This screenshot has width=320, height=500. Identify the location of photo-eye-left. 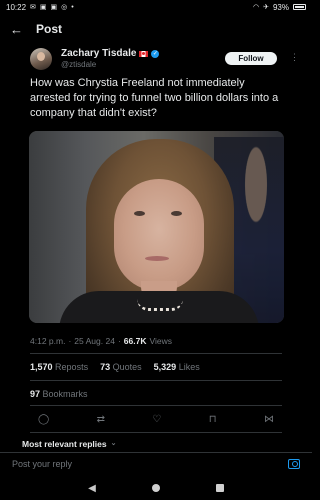
(139, 213).